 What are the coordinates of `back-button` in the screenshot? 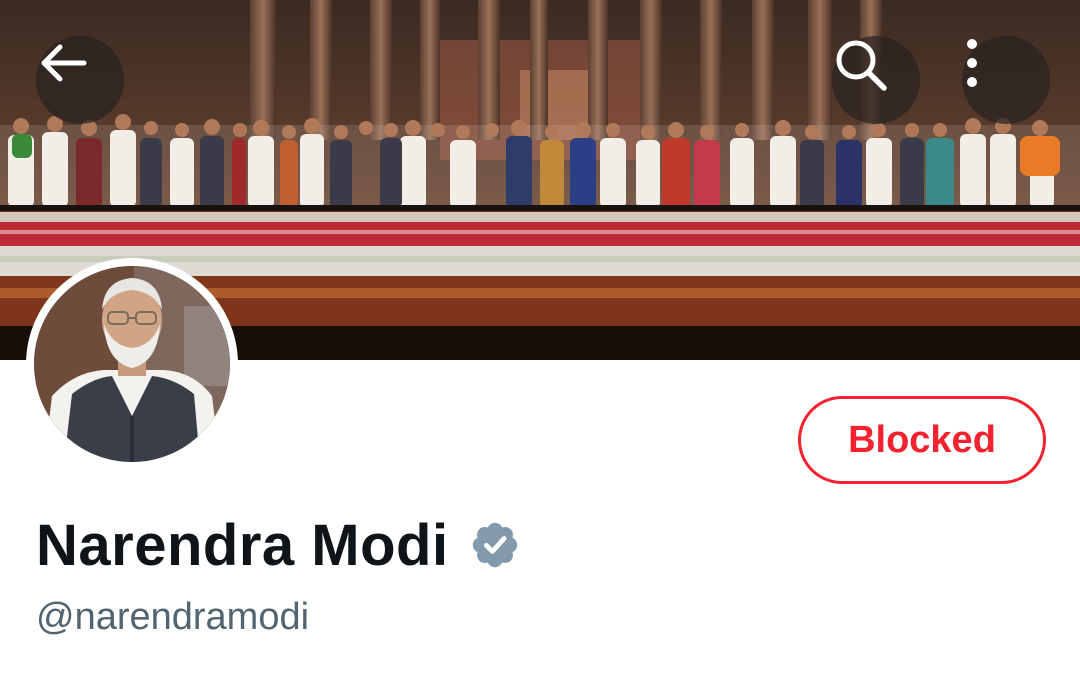 It's located at (80, 80).